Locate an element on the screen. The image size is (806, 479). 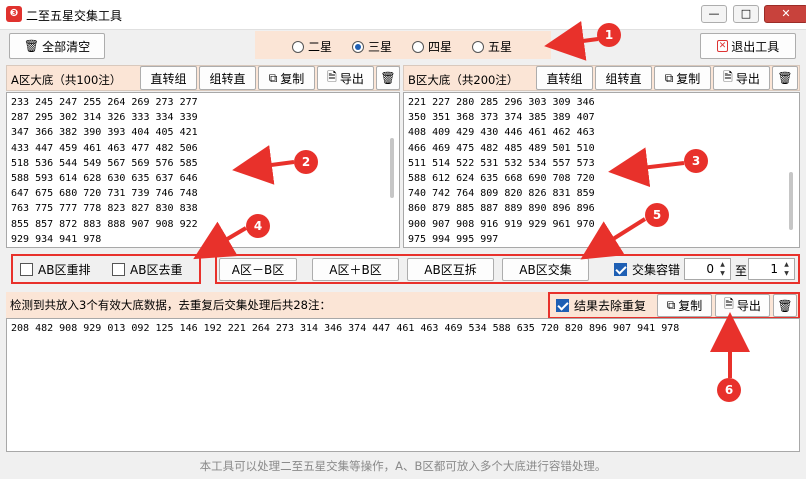
radio-two-star: 二星 is located at coordinates (312, 46).